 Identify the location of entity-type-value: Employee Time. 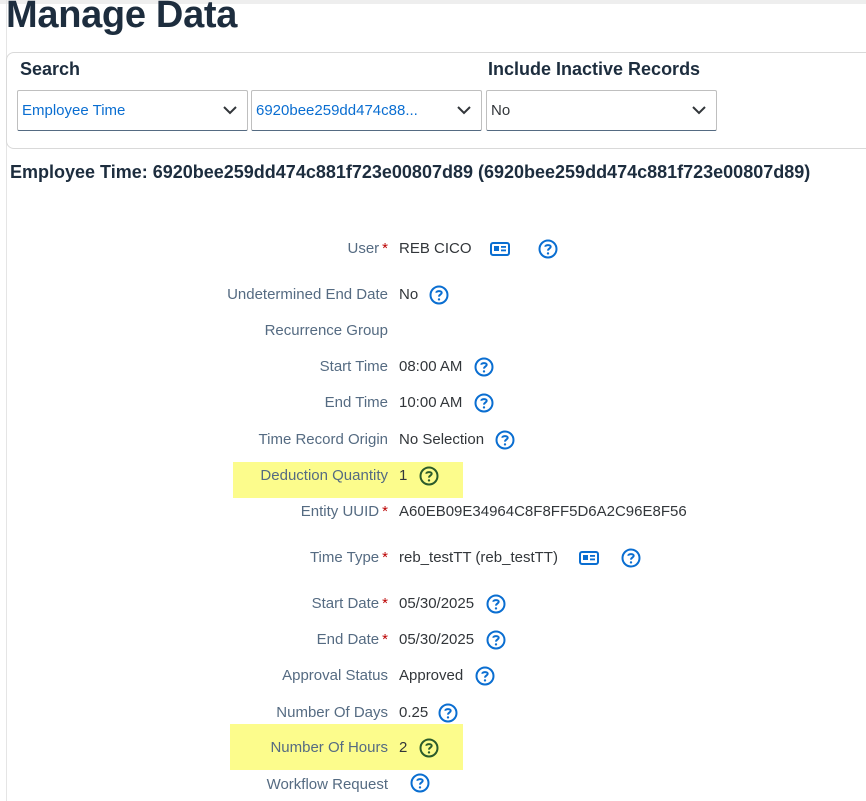
(74, 110).